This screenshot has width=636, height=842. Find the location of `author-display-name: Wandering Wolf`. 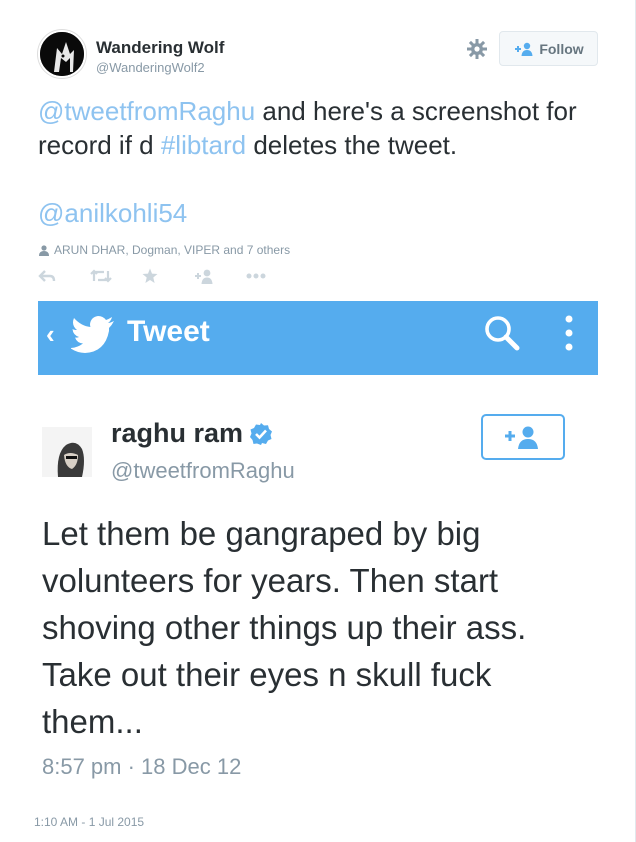

author-display-name: Wandering Wolf is located at coordinates (160, 48).